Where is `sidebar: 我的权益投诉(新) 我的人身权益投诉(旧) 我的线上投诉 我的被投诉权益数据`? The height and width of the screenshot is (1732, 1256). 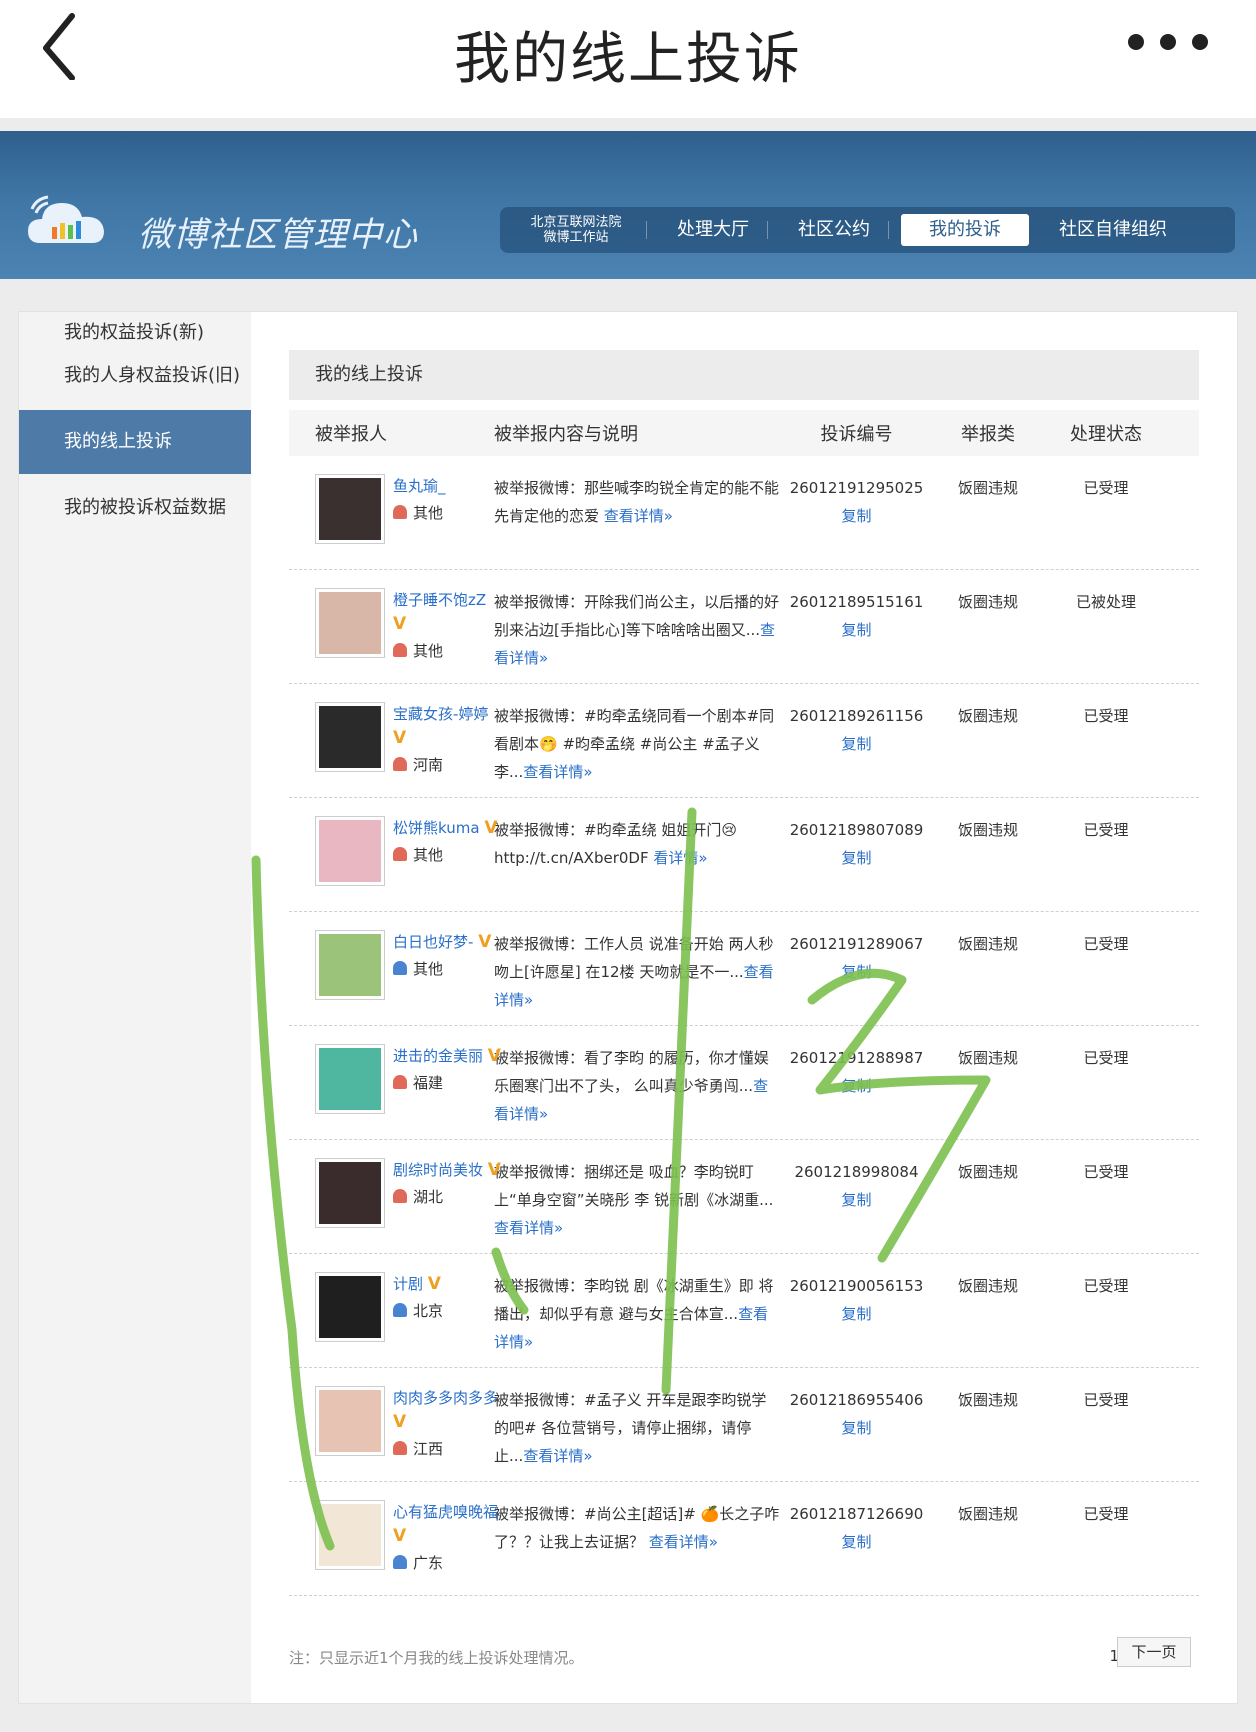
sidebar: 我的权益投诉(新) 我的人身权益投诉(旧) 我的线上投诉 我的被投诉权益数据 is located at coordinates (135, 1007).